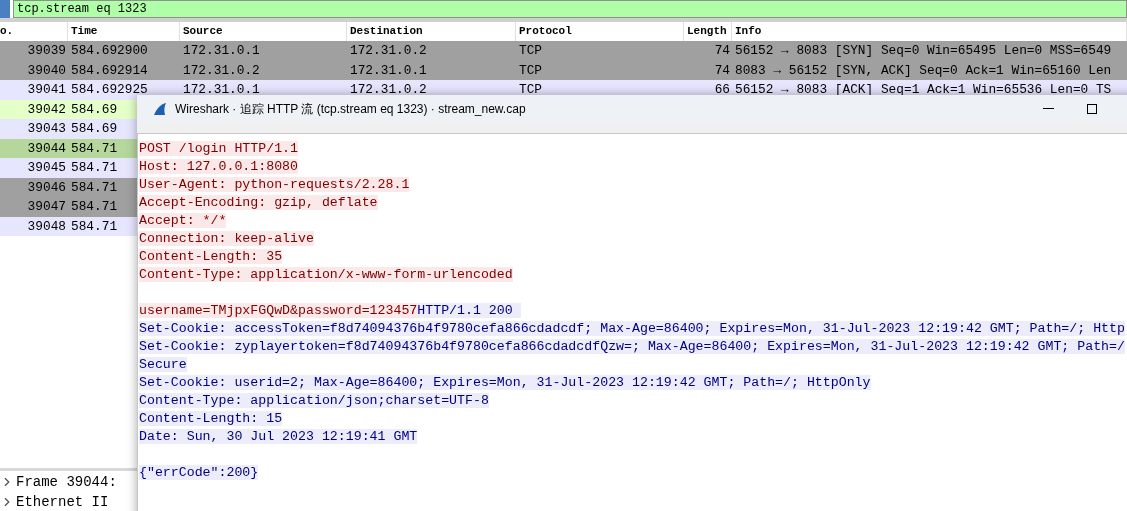  What do you see at coordinates (722, 90) in the screenshot?
I see `packet-cell-text: 66` at bounding box center [722, 90].